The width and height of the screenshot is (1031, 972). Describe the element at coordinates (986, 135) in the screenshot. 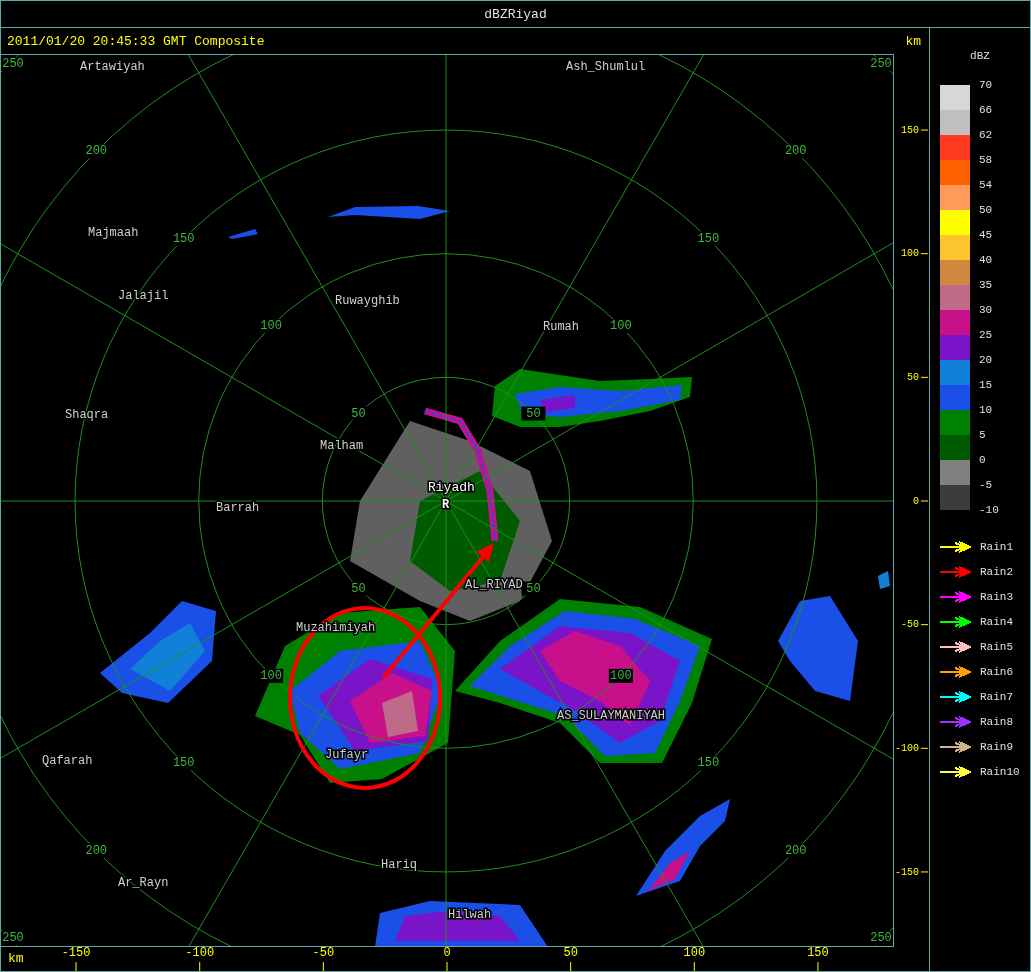

I see `scale-value: 62` at that location.